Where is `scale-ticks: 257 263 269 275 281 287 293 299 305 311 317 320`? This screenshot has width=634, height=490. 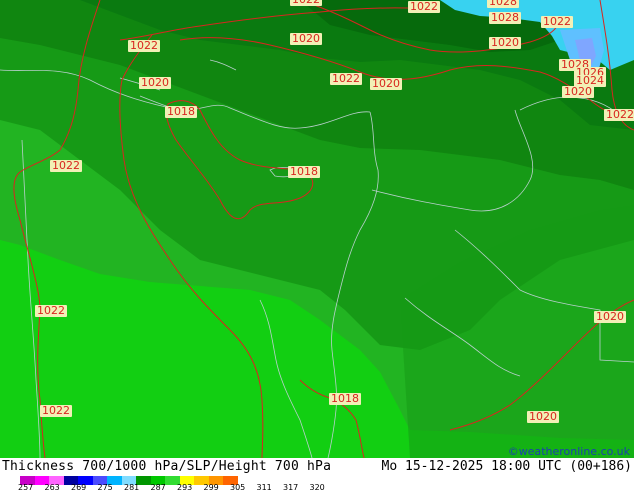
scale-ticks: 257 263 269 275 281 287 293 299 305 311 317 320 is located at coordinates (177, 486).